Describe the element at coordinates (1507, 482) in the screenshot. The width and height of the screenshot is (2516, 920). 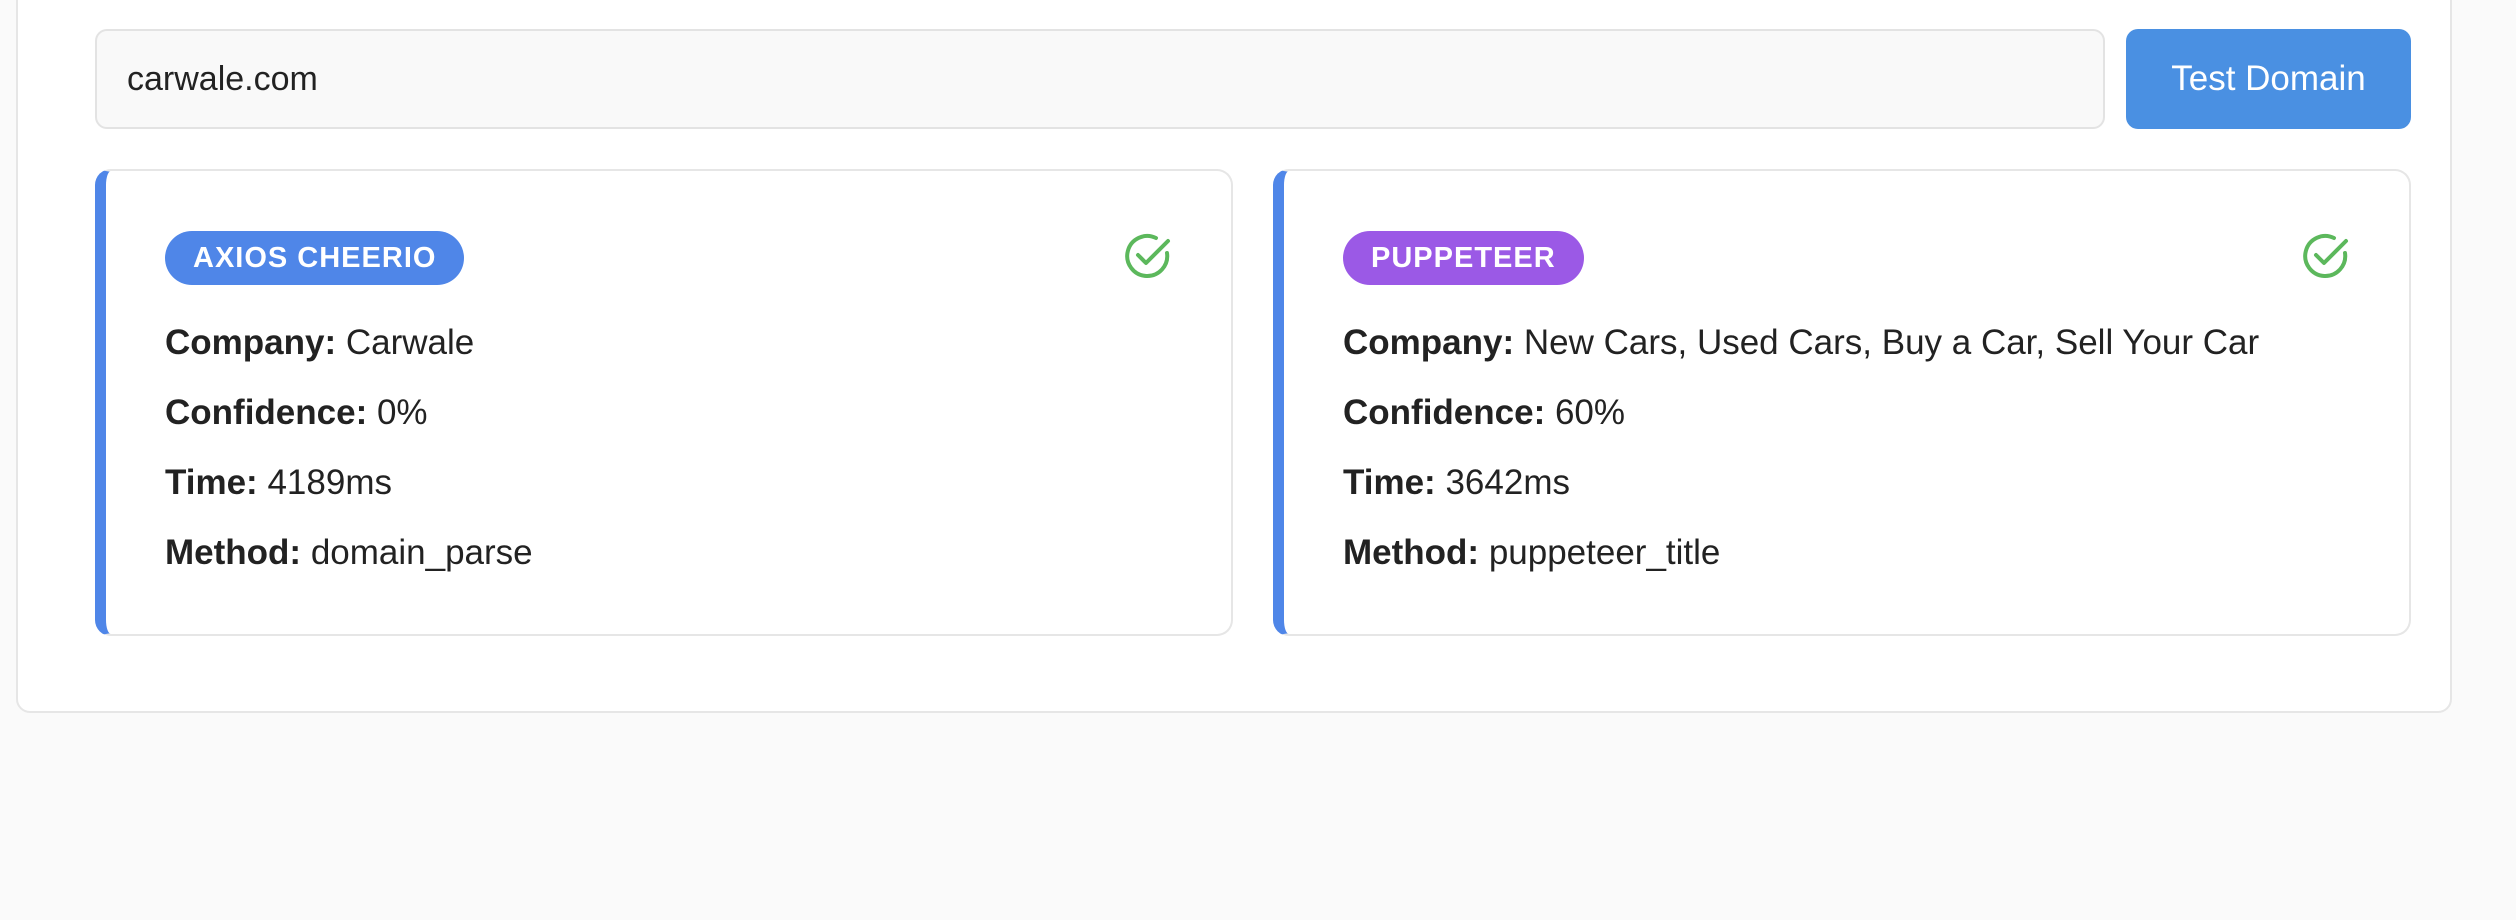
I see `time-value: 3642ms` at that location.